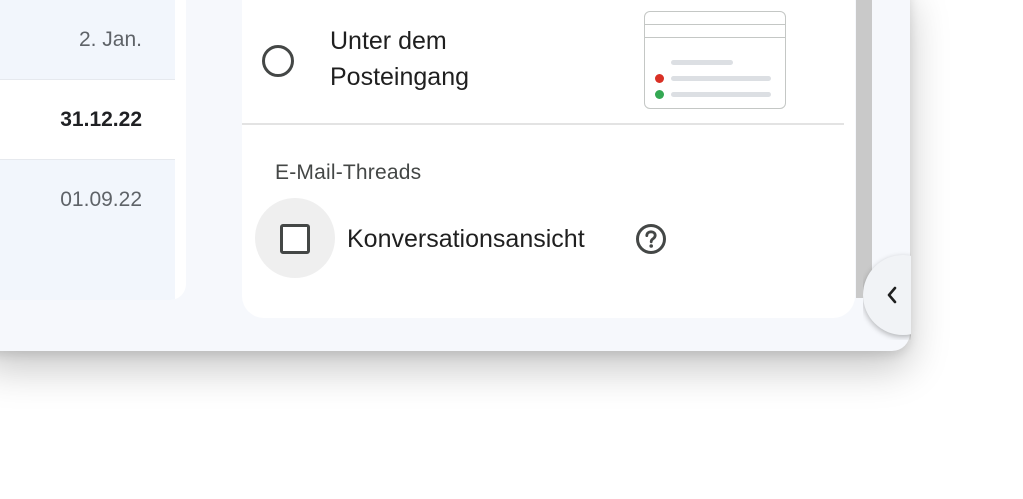 The width and height of the screenshot is (1023, 499). I want to click on email-list: 2. Jan. 31.12.22 01.09.22, so click(93, 150).